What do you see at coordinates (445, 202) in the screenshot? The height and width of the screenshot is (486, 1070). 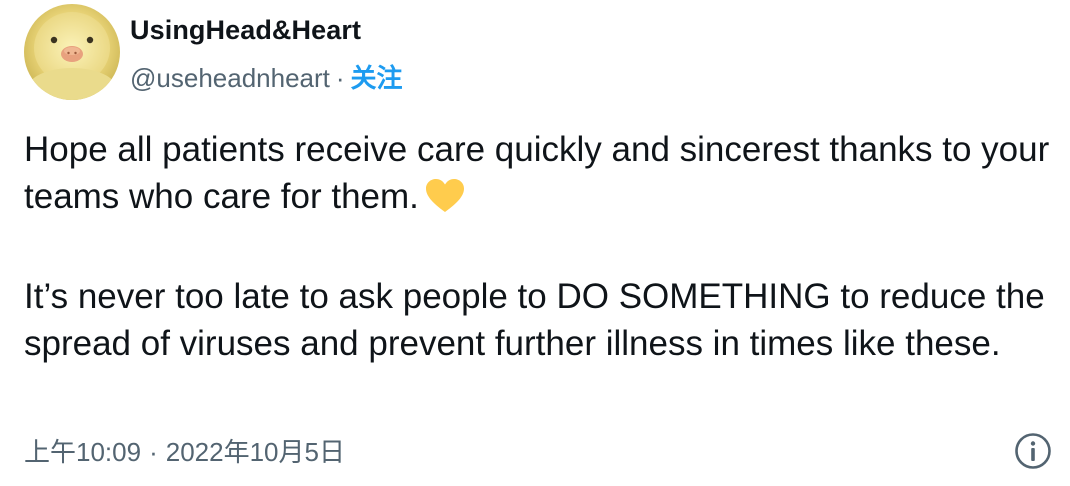 I see `yellow-heart-icon` at bounding box center [445, 202].